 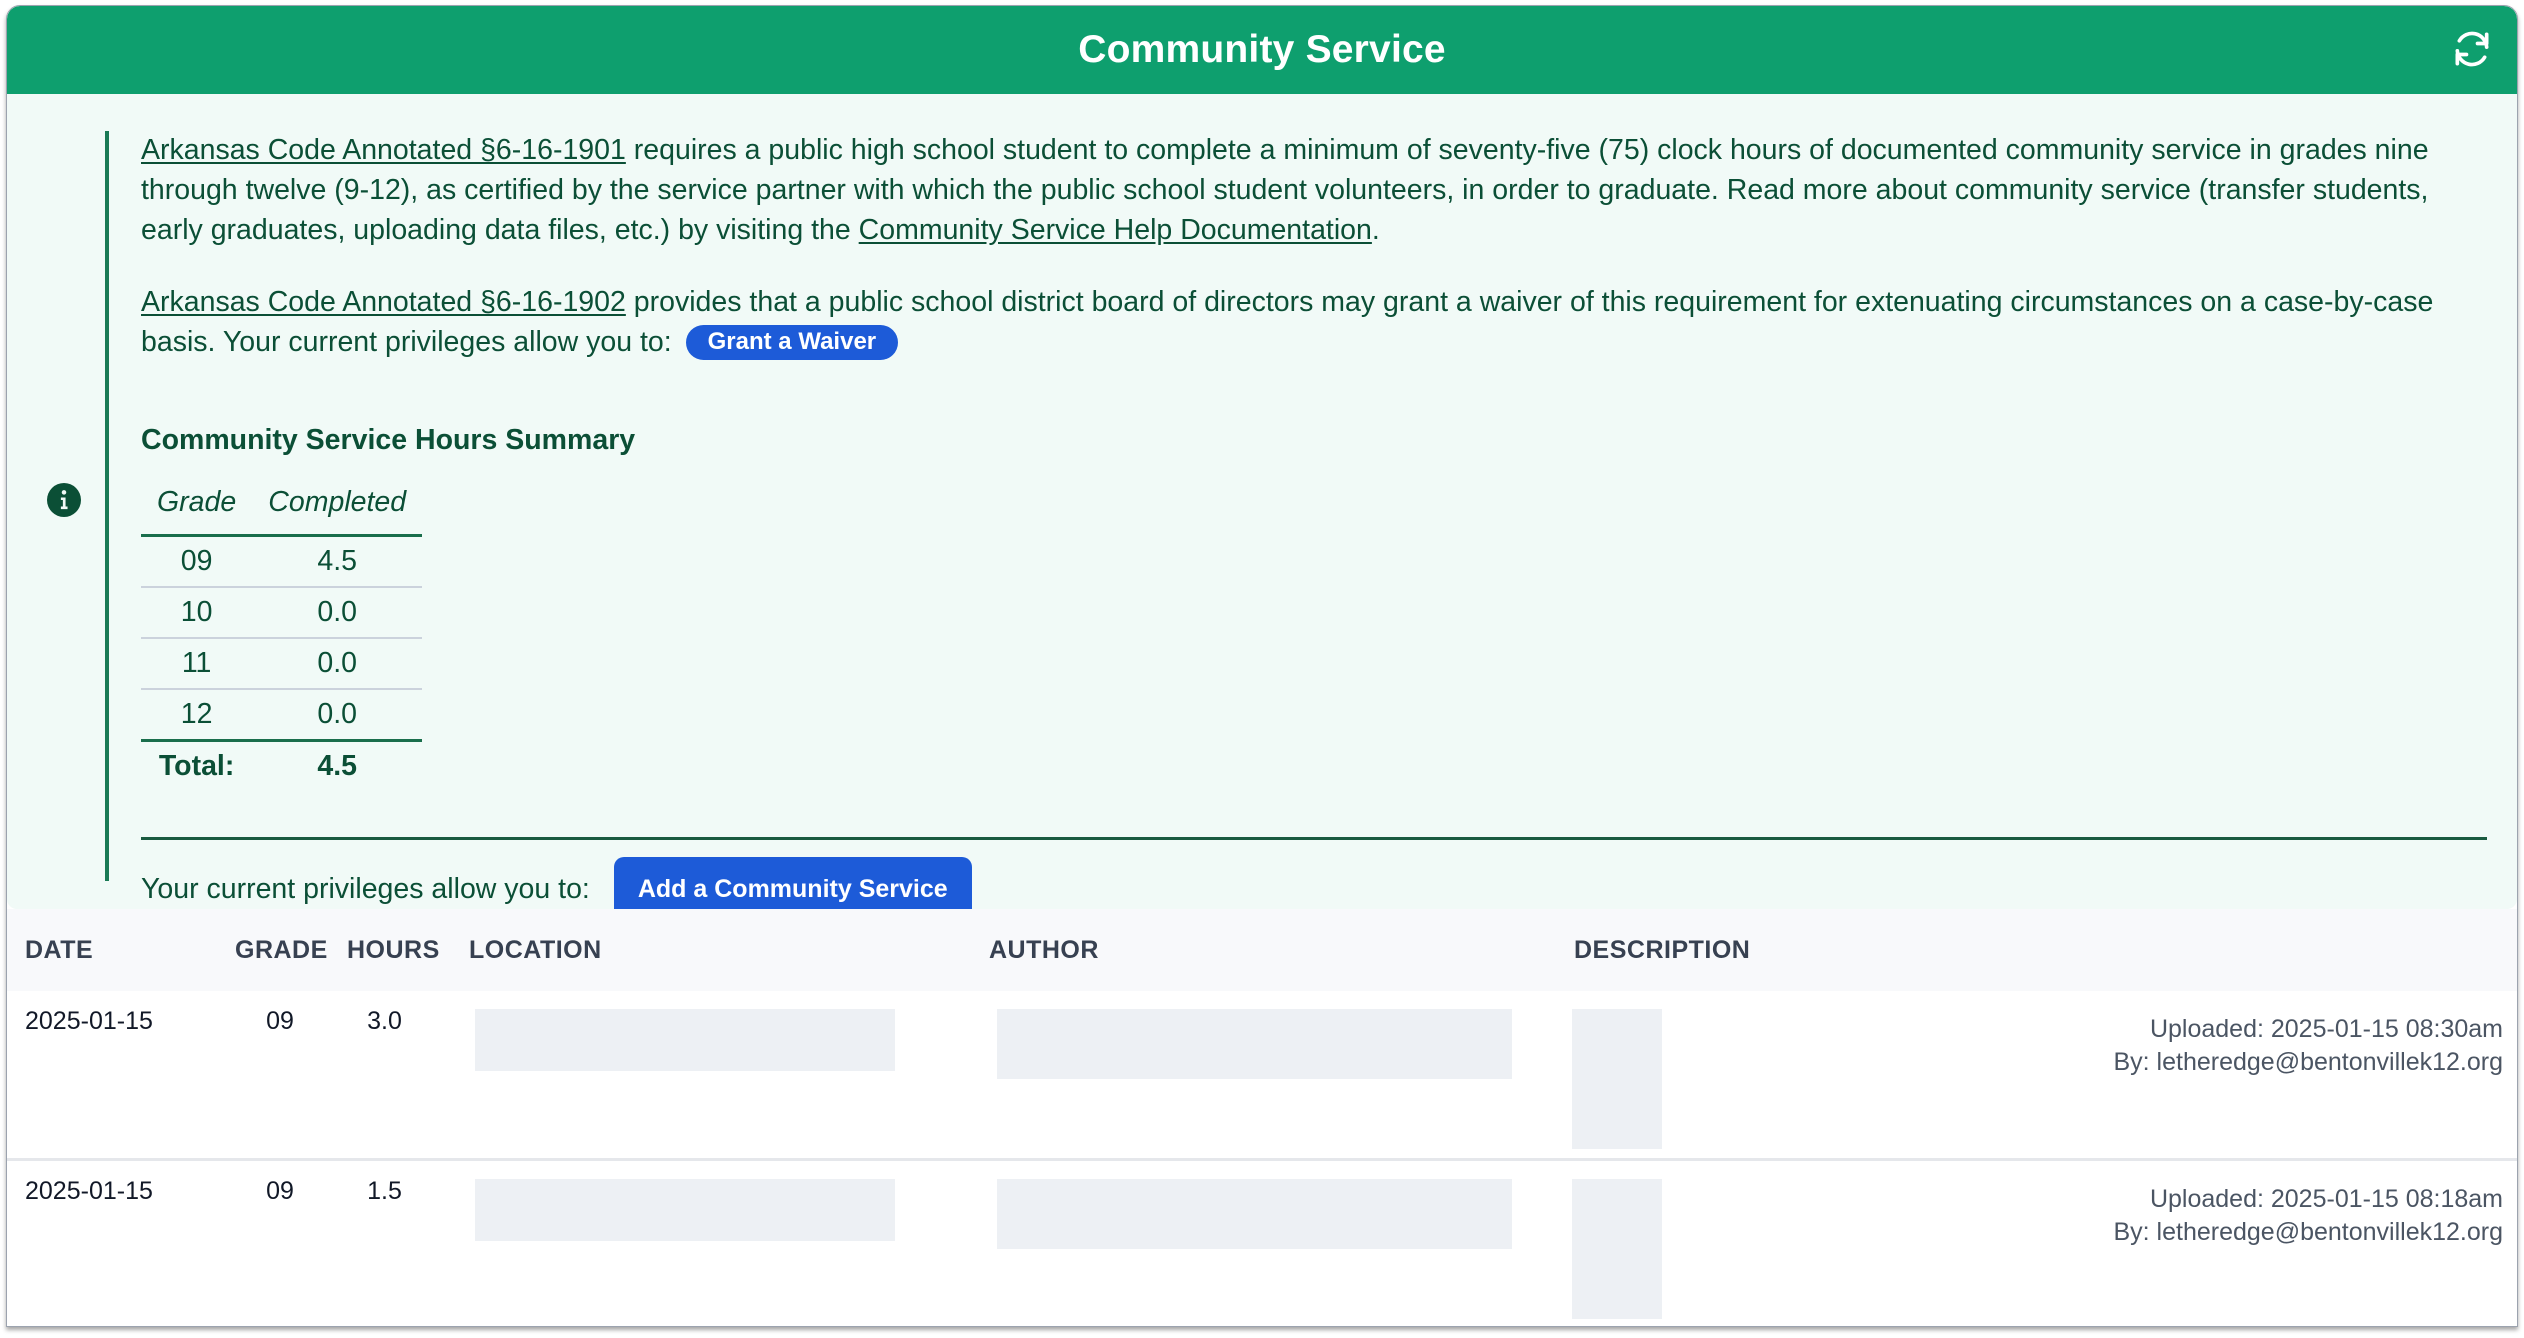 What do you see at coordinates (1115, 230) in the screenshot?
I see `help-documentation-link: Community Service Help Documentation` at bounding box center [1115, 230].